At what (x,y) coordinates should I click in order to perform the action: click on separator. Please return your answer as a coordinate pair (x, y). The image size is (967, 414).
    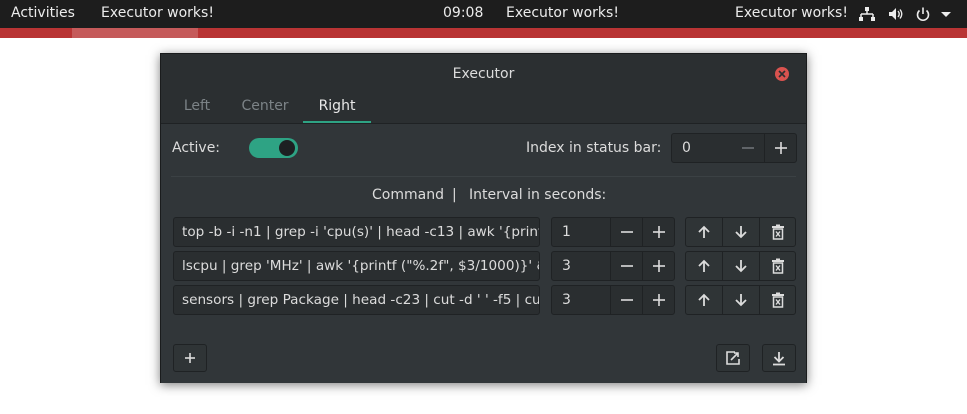
    Looking at the image, I should click on (483, 176).